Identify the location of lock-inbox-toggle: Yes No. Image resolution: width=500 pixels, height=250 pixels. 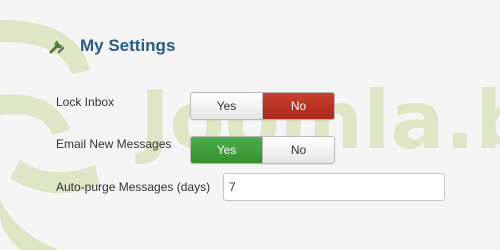
(262, 106).